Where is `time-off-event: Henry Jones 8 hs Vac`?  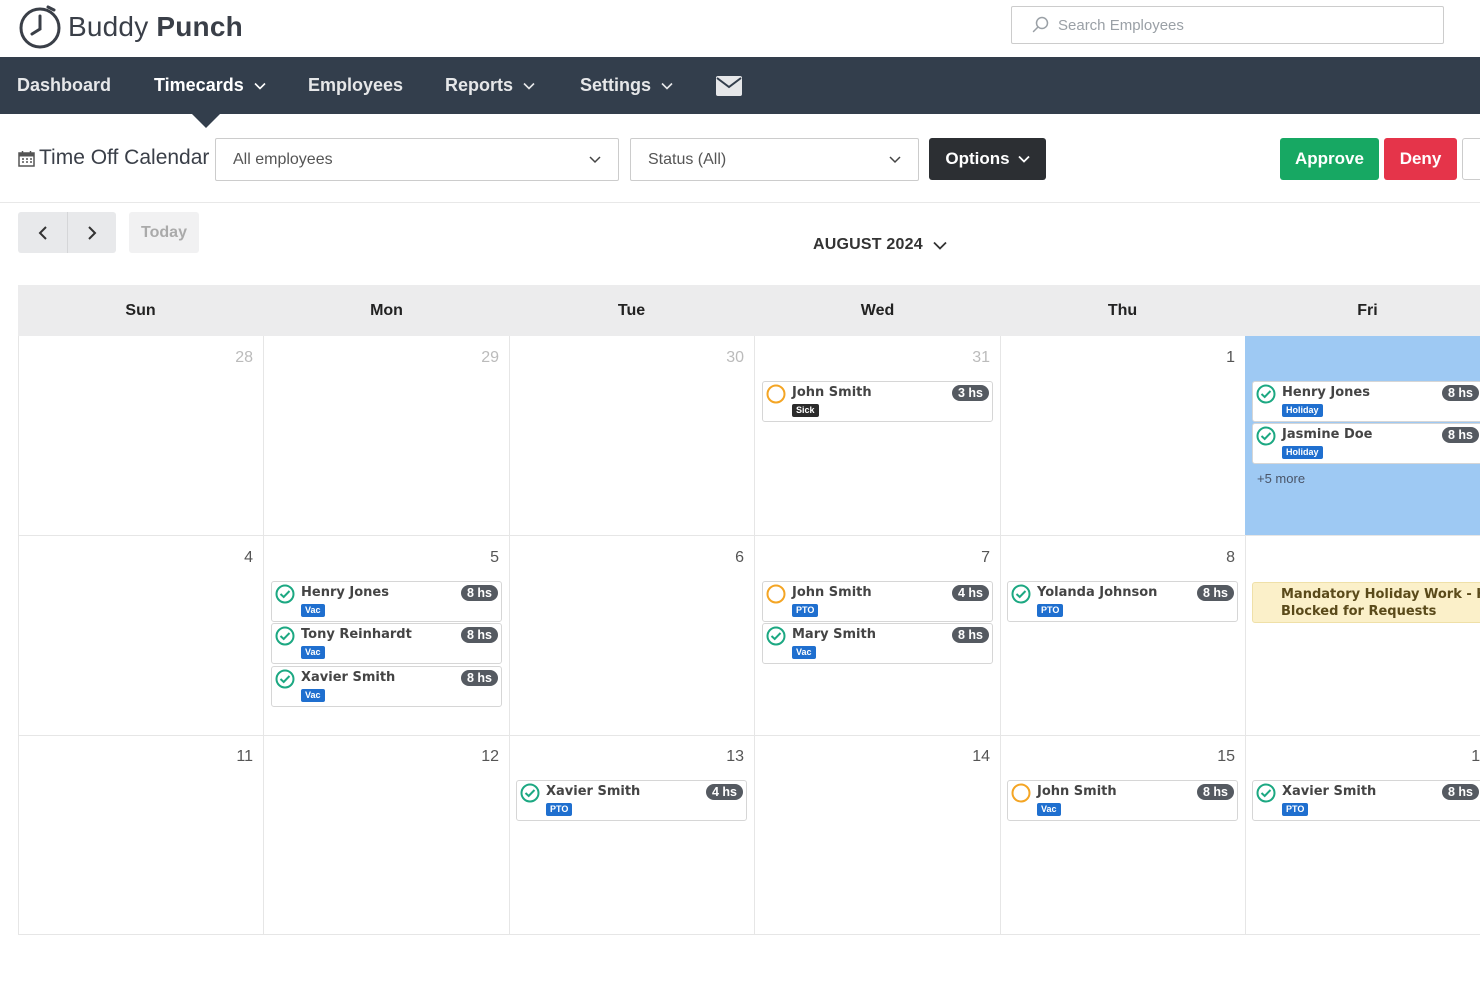 time-off-event: Henry Jones 8 hs Vac is located at coordinates (386, 601).